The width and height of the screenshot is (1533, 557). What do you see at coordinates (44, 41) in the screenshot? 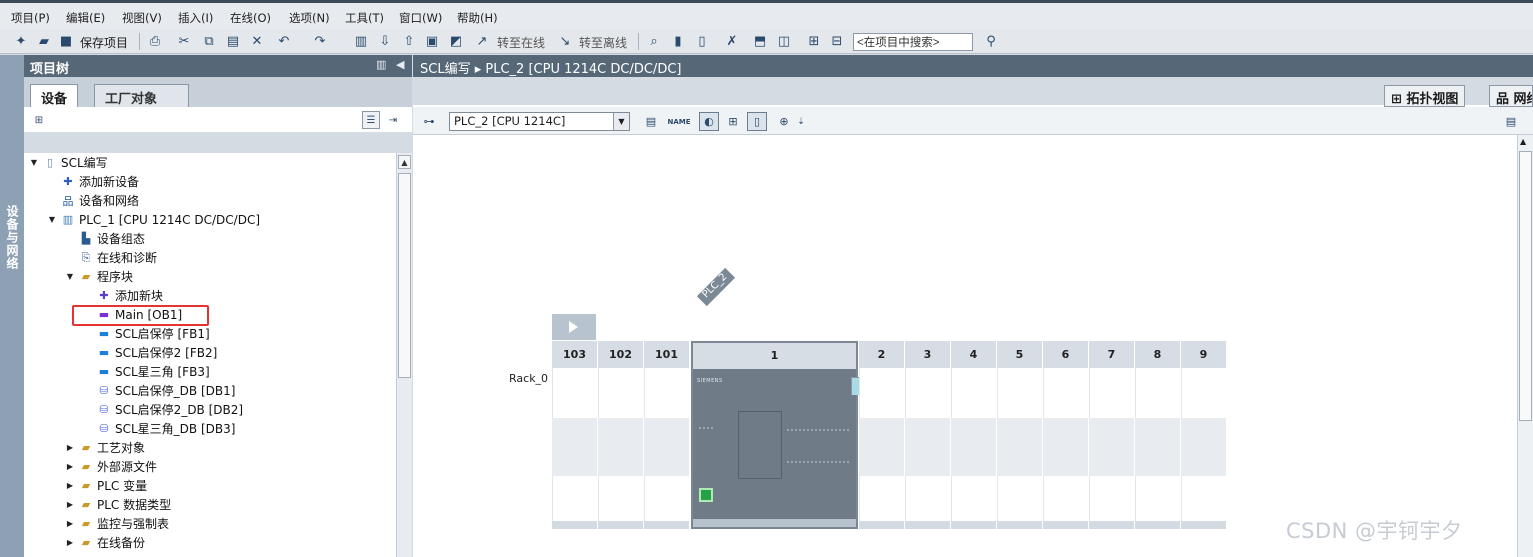
I see `open-project-icon: ▰` at bounding box center [44, 41].